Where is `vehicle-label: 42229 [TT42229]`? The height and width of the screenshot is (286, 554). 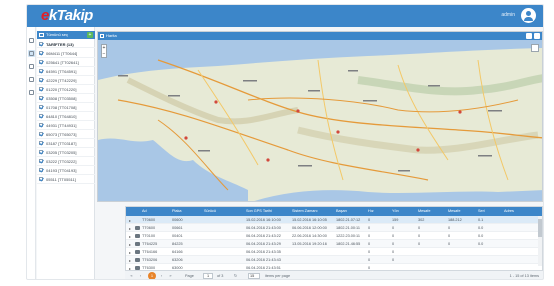
vehicle-label: 42229 [TT42229] is located at coordinates (61, 80).